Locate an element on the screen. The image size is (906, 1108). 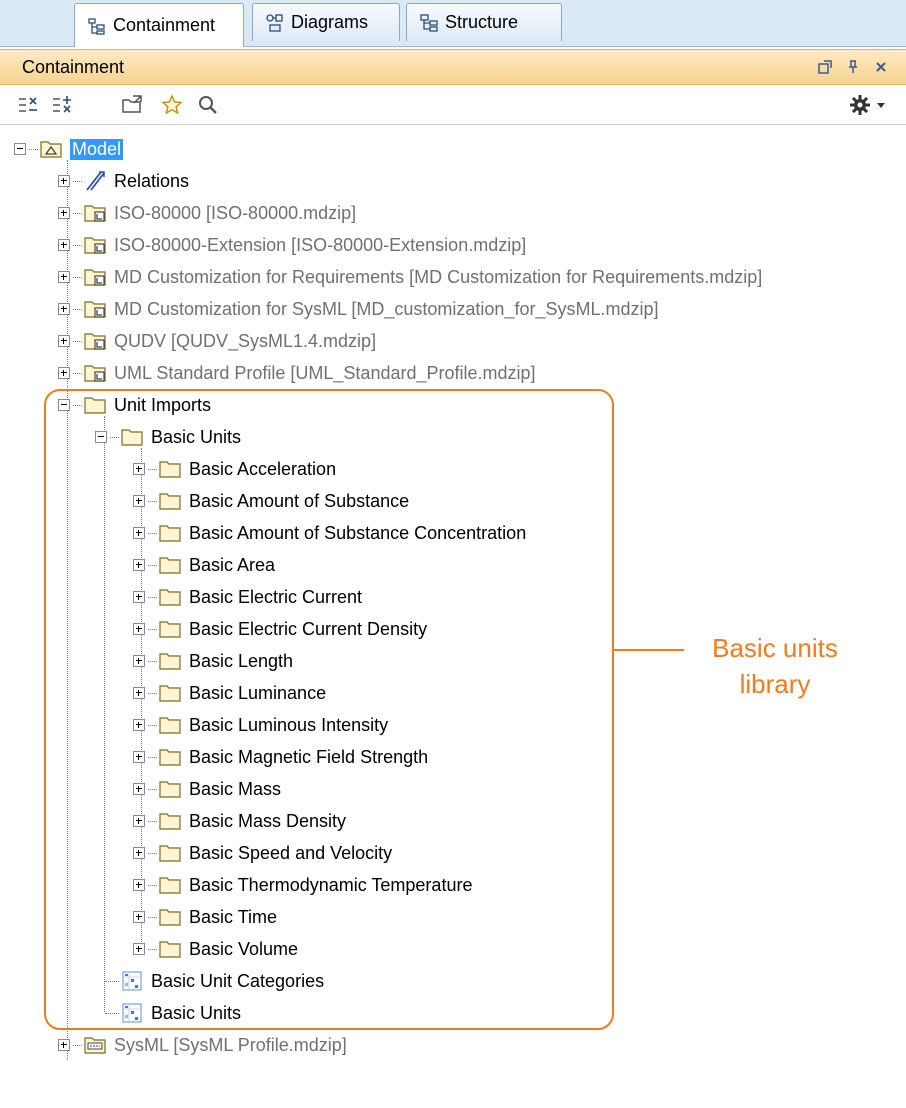
tree-node-relations: Relations is located at coordinates (123, 181).